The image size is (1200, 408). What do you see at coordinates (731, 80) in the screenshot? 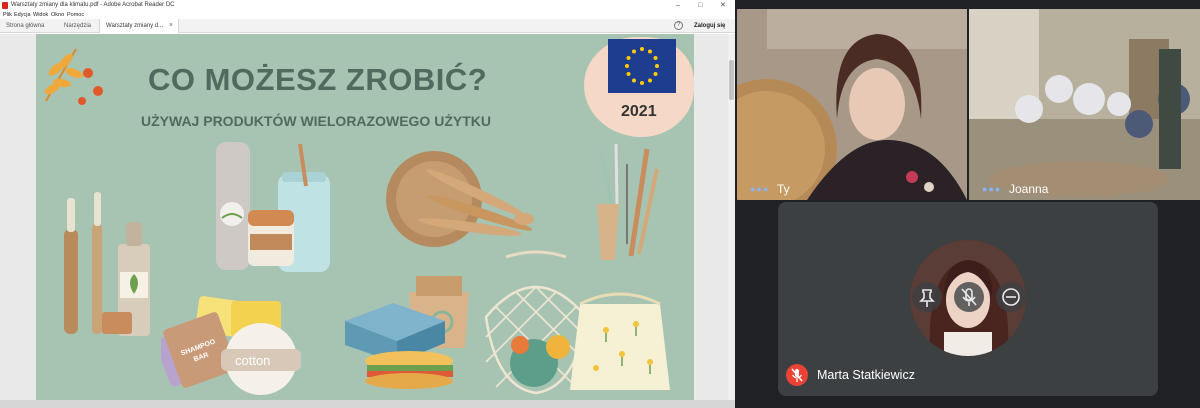
I see `scrollbar-thumb` at bounding box center [731, 80].